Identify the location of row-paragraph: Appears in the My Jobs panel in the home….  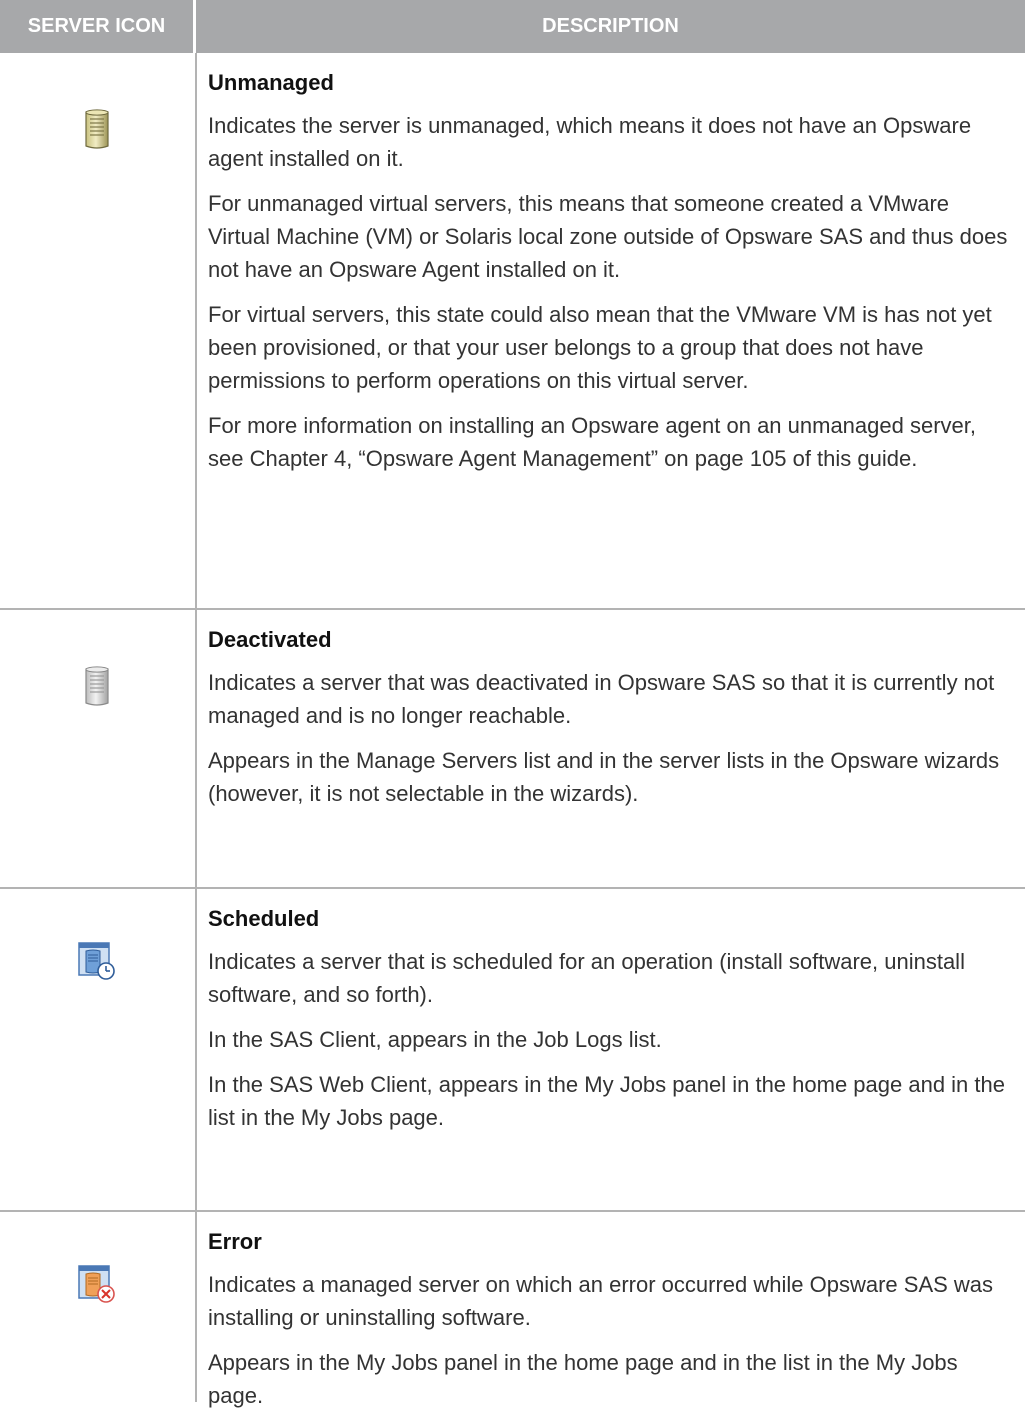
(583, 1379).